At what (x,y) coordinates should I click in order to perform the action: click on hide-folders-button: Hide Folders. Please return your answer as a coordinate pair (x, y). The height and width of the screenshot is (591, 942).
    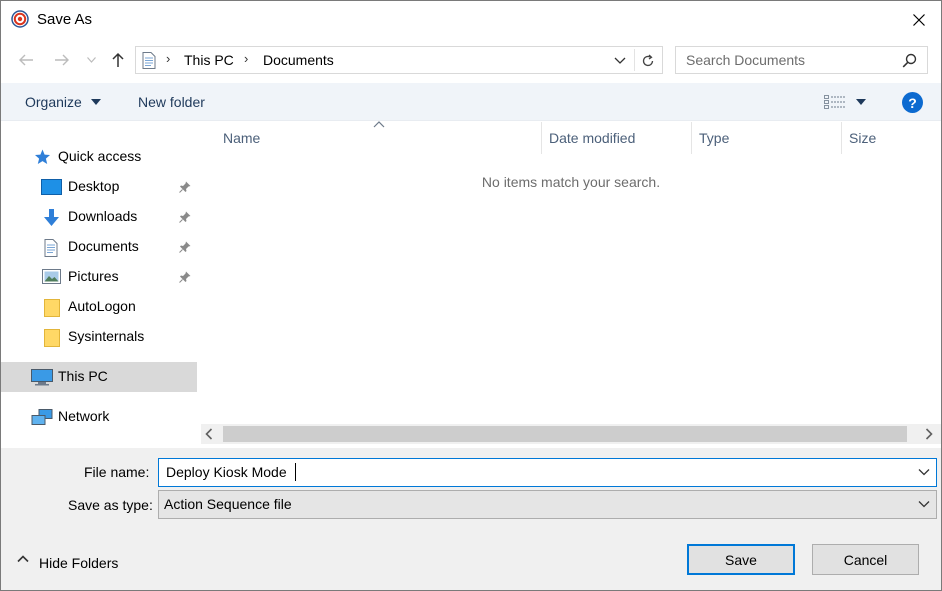
    Looking at the image, I should click on (78, 563).